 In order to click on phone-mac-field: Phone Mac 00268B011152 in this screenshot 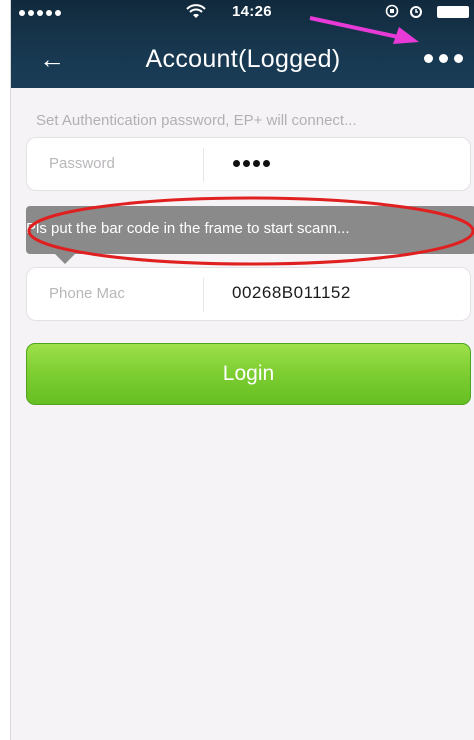, I will do `click(248, 294)`.